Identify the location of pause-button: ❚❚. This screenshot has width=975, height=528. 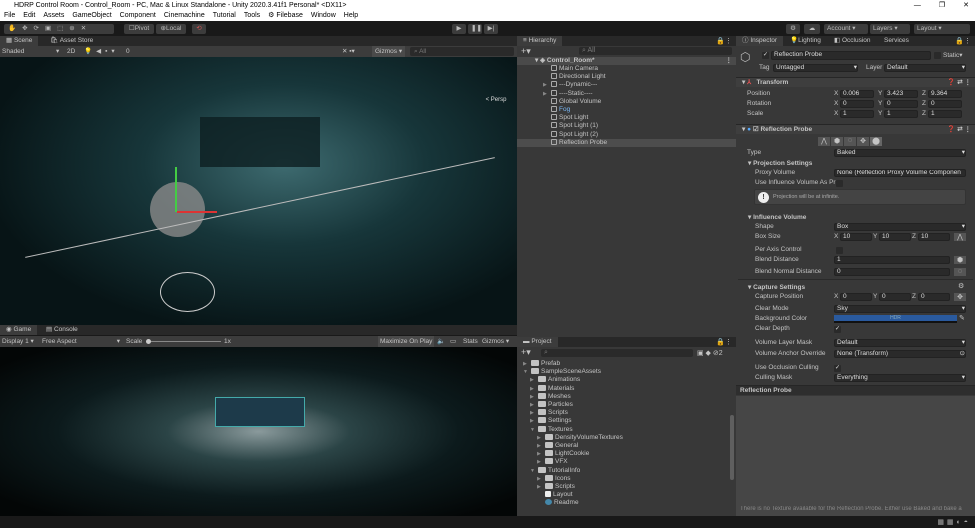
(475, 29).